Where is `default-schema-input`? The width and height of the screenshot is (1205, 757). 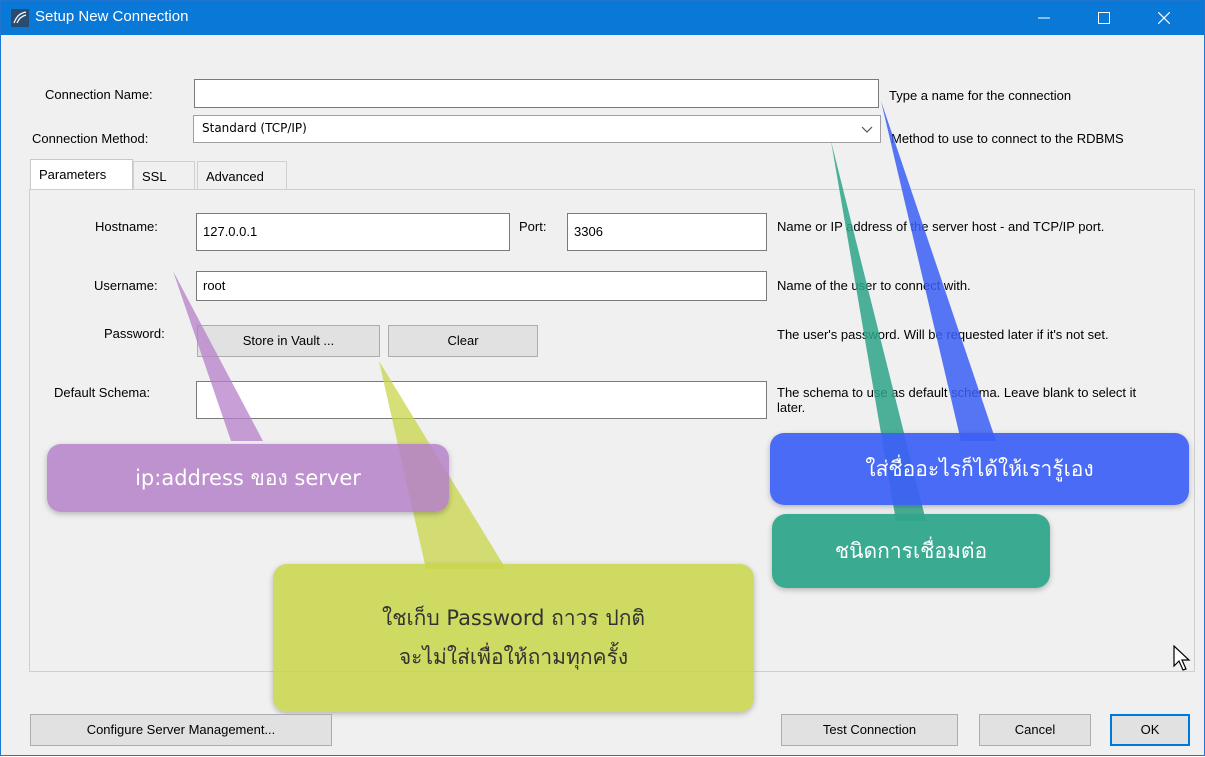 default-schema-input is located at coordinates (481, 400).